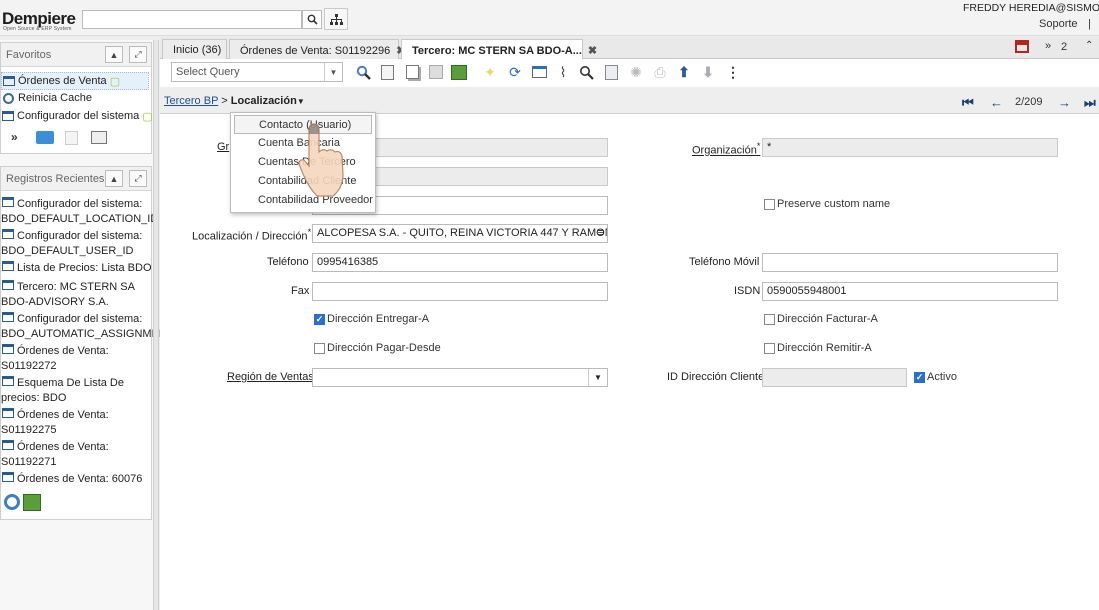  Describe the element at coordinates (996, 102) in the screenshot. I see `previous-icon: ←` at that location.